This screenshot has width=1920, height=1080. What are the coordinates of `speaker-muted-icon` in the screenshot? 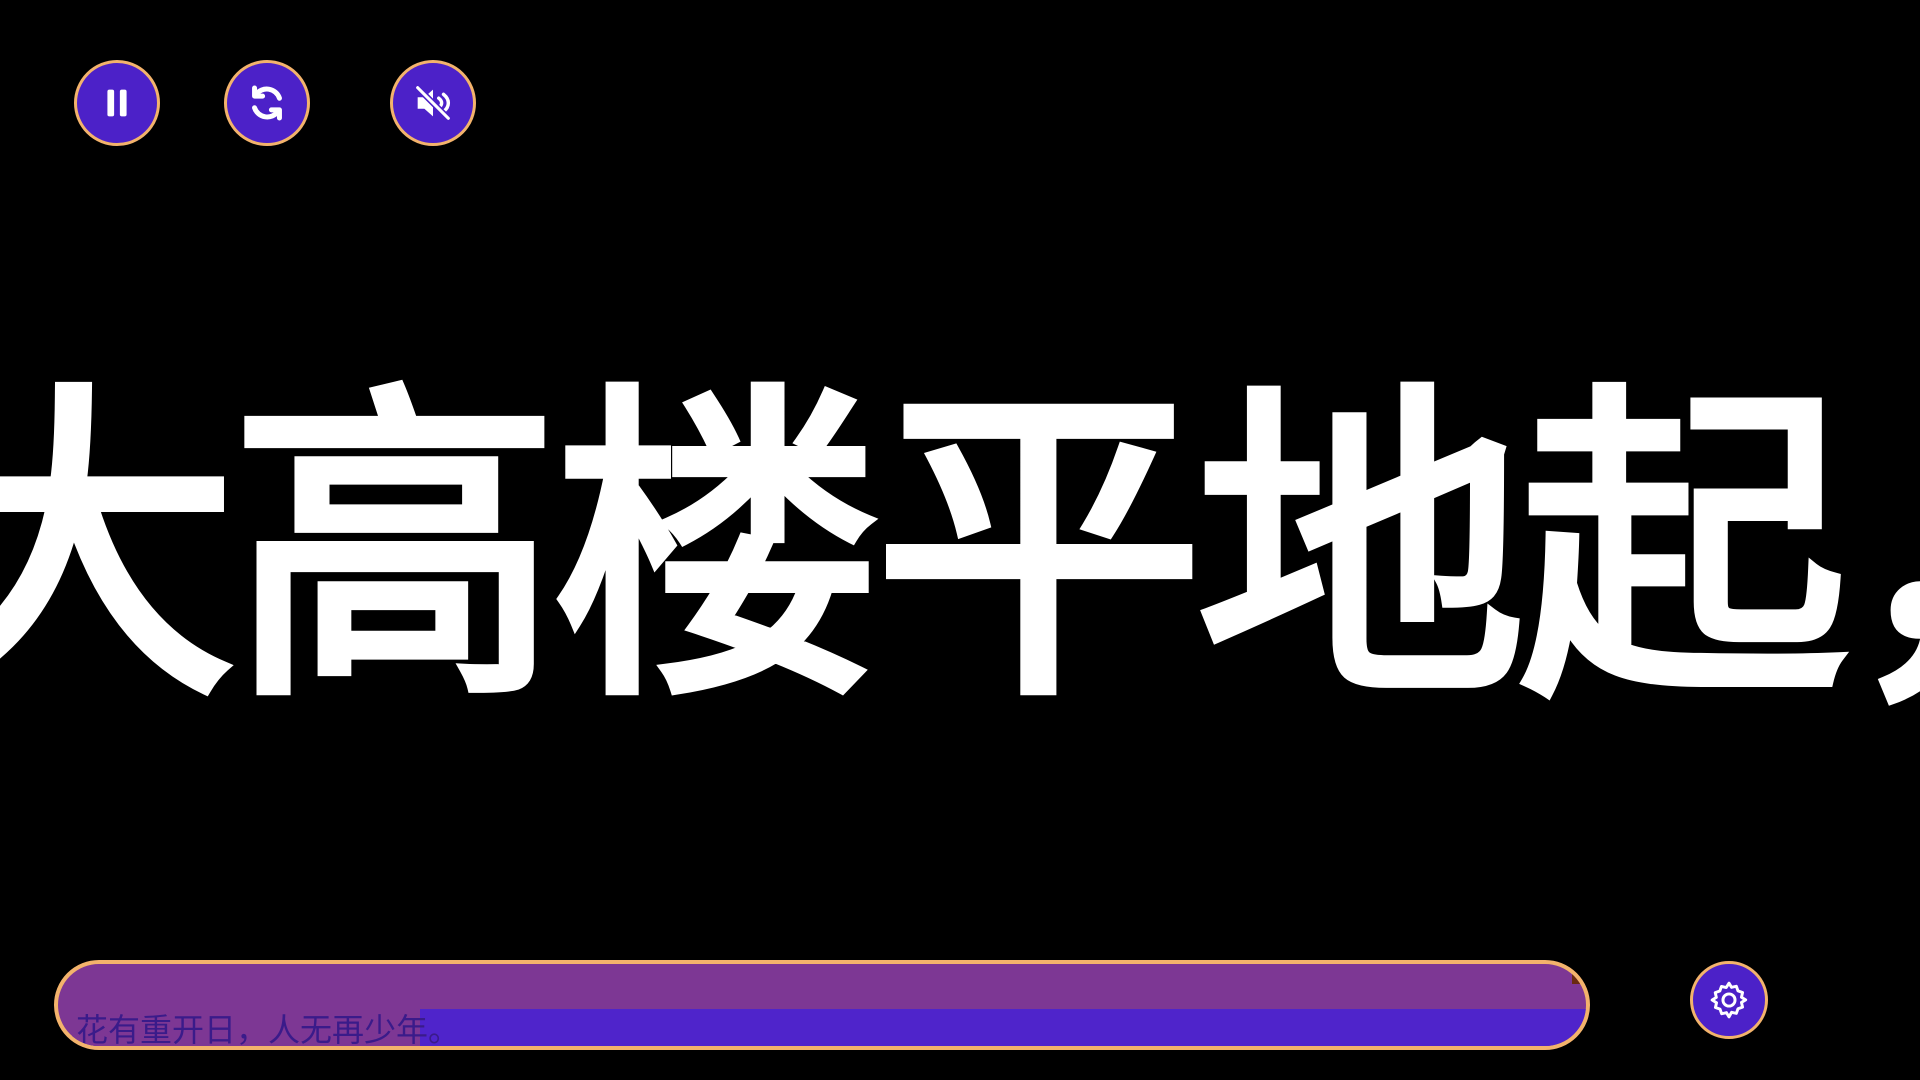 It's located at (433, 103).